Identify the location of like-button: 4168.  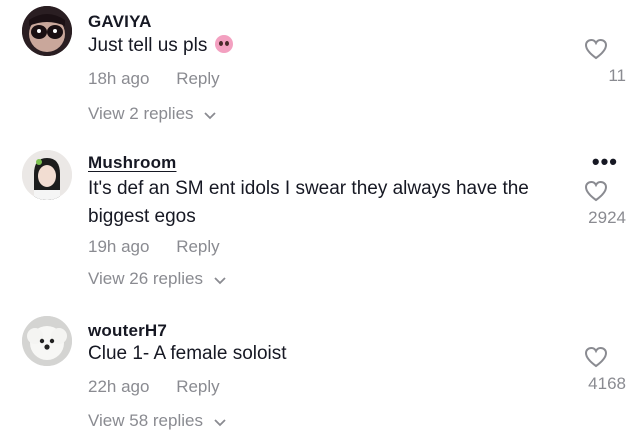
(596, 370).